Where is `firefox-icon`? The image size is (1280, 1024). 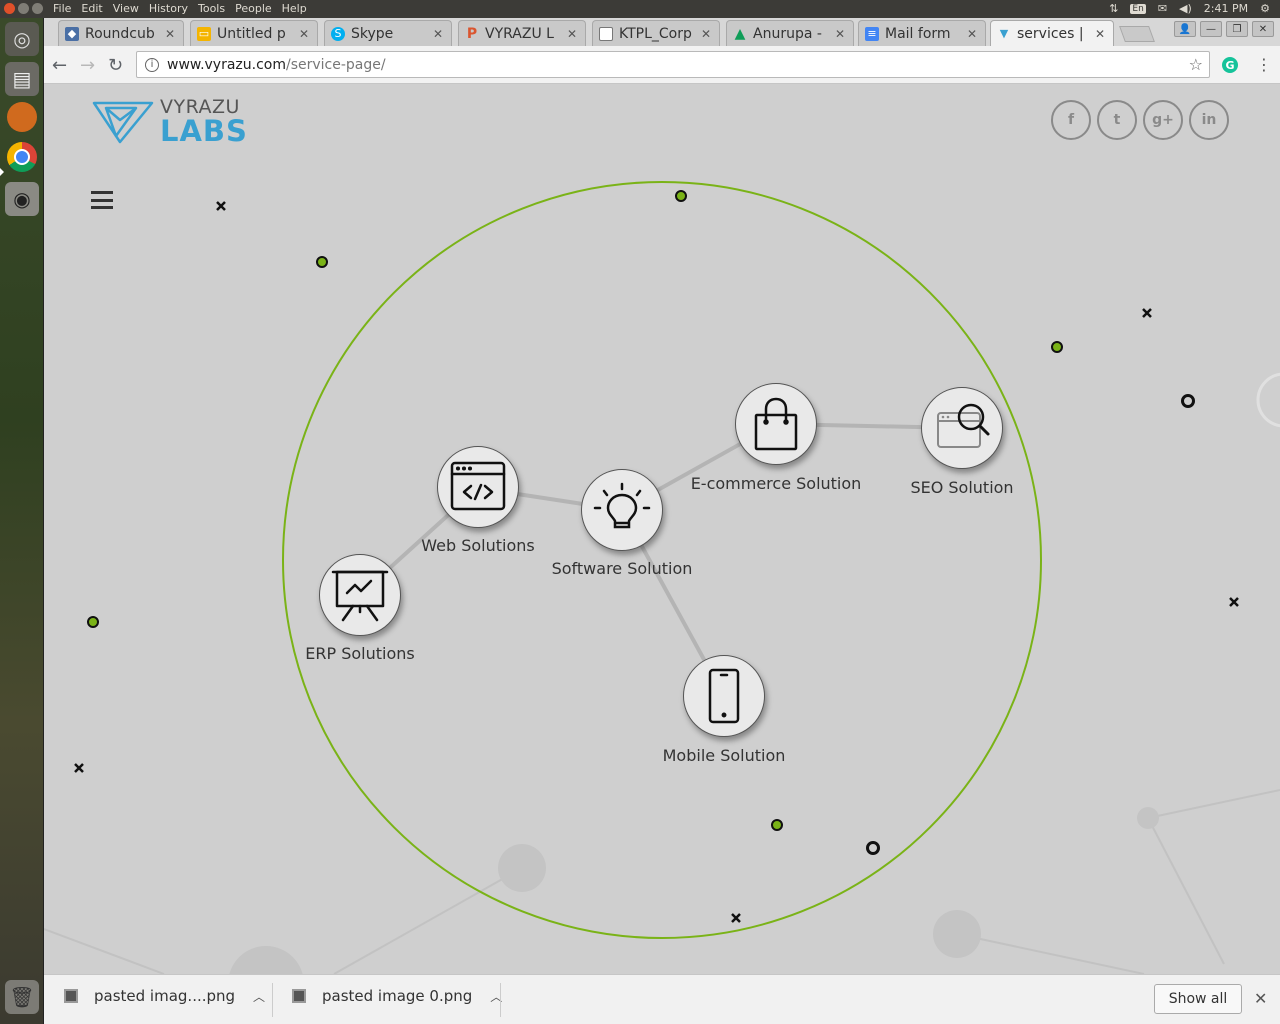
firefox-icon is located at coordinates (22, 117).